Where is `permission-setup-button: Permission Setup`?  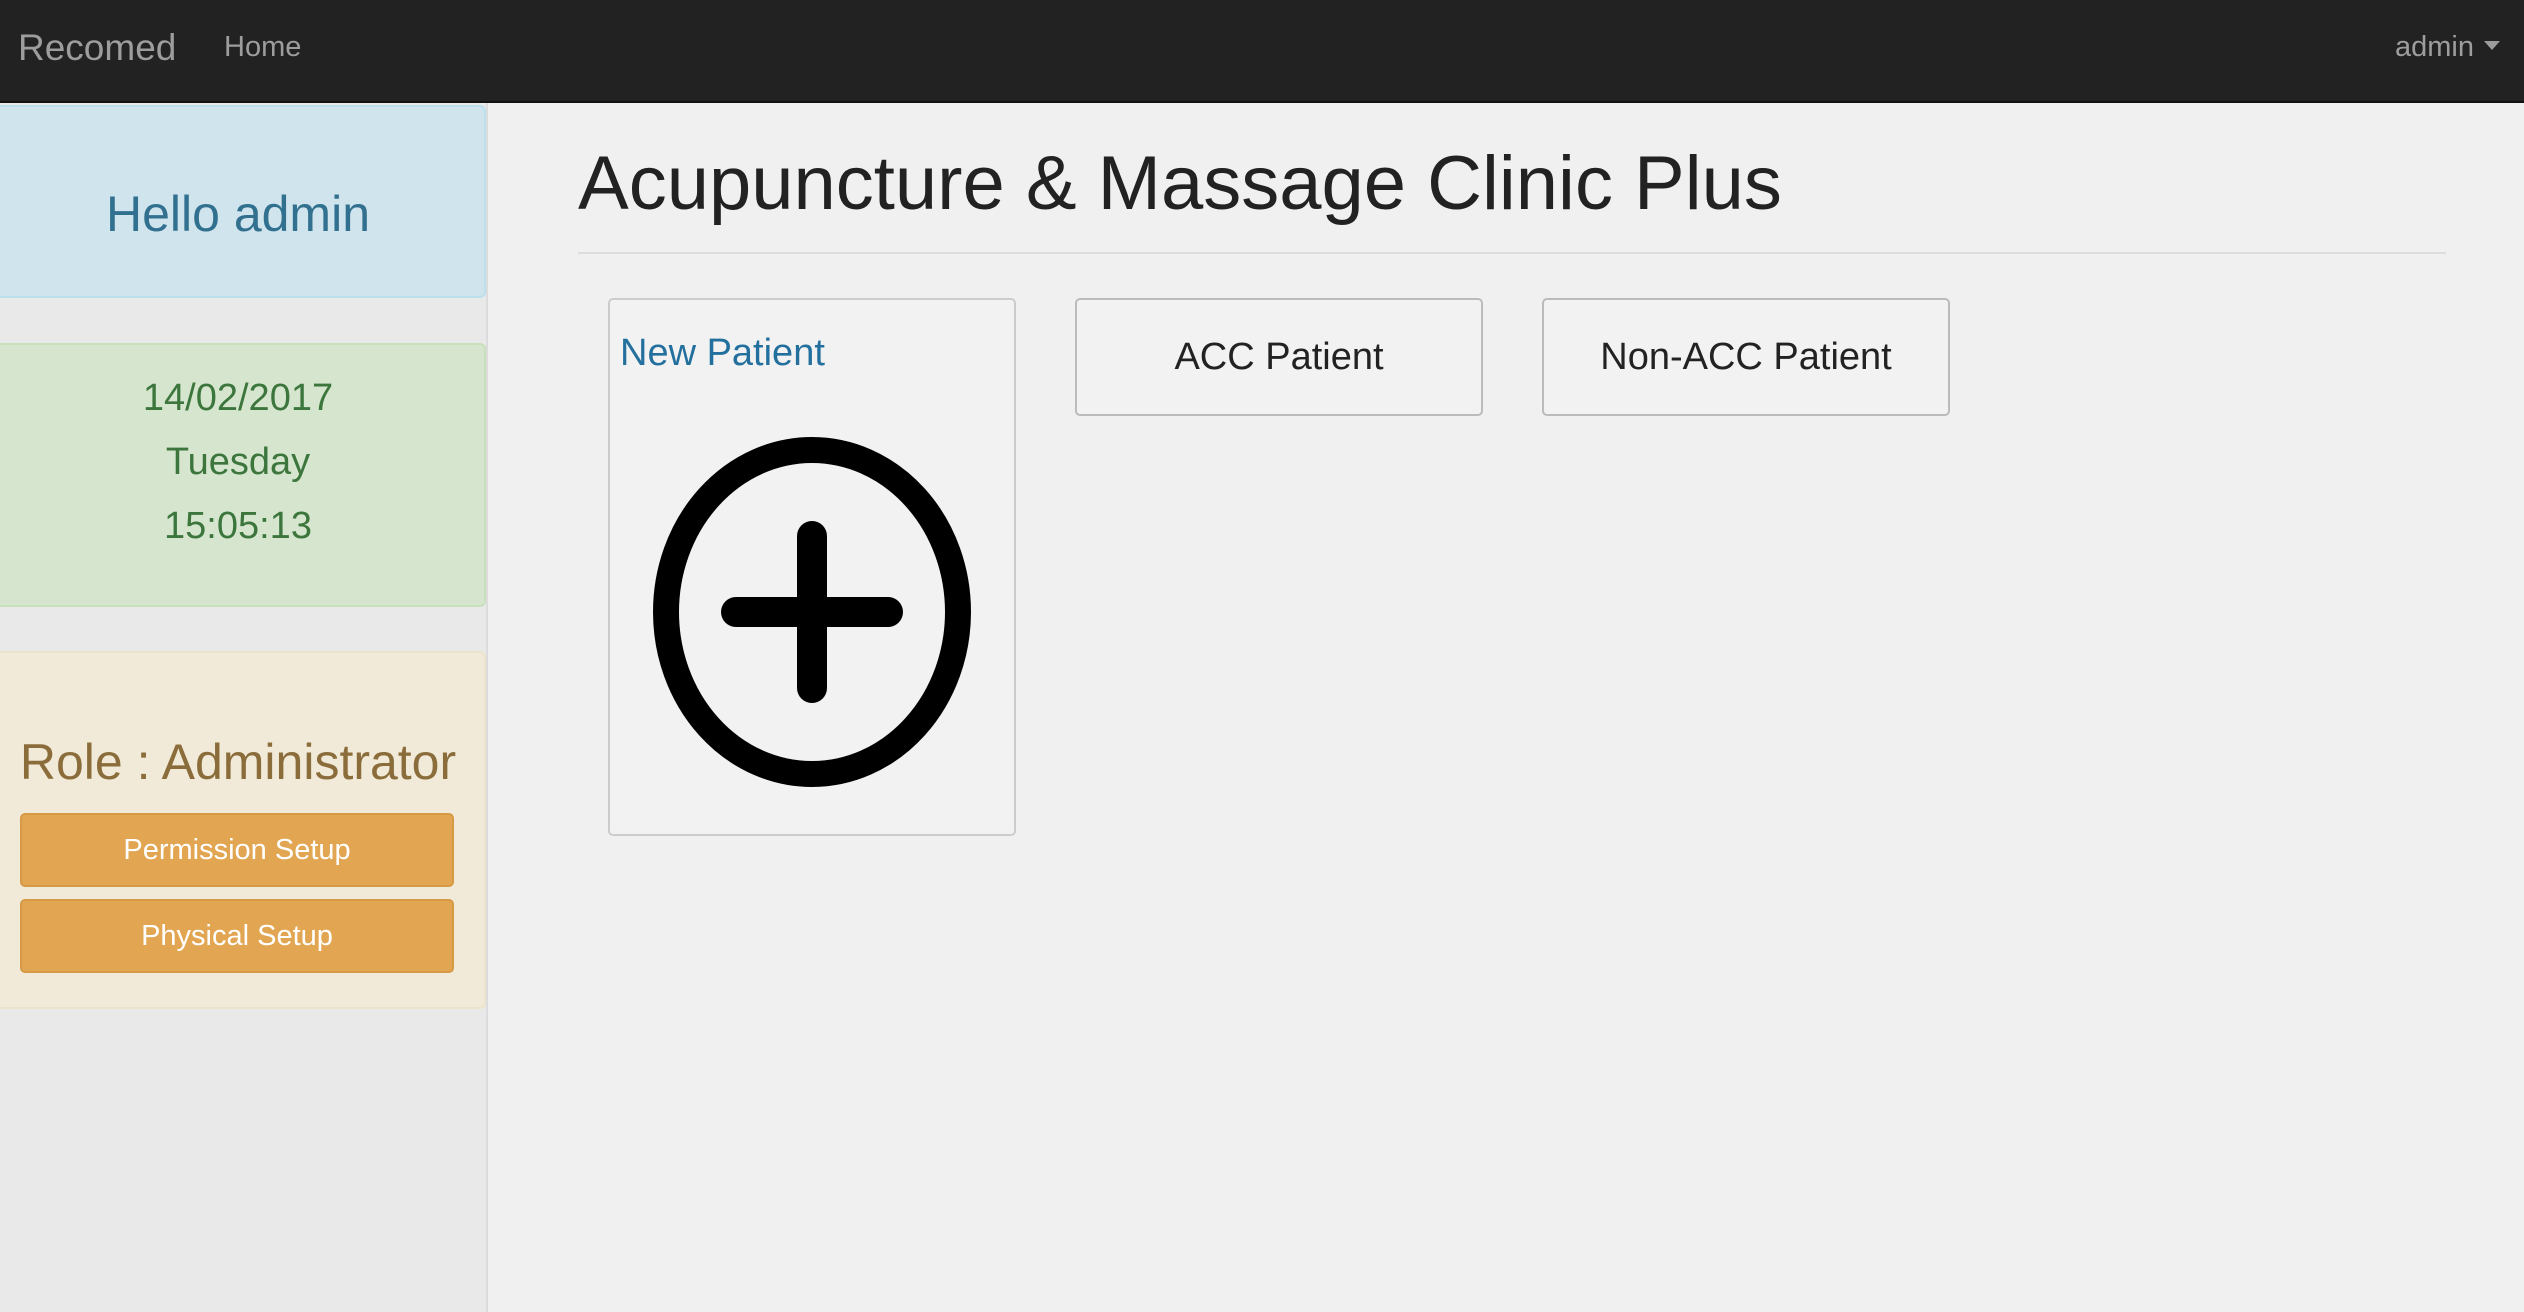
permission-setup-button: Permission Setup is located at coordinates (237, 850).